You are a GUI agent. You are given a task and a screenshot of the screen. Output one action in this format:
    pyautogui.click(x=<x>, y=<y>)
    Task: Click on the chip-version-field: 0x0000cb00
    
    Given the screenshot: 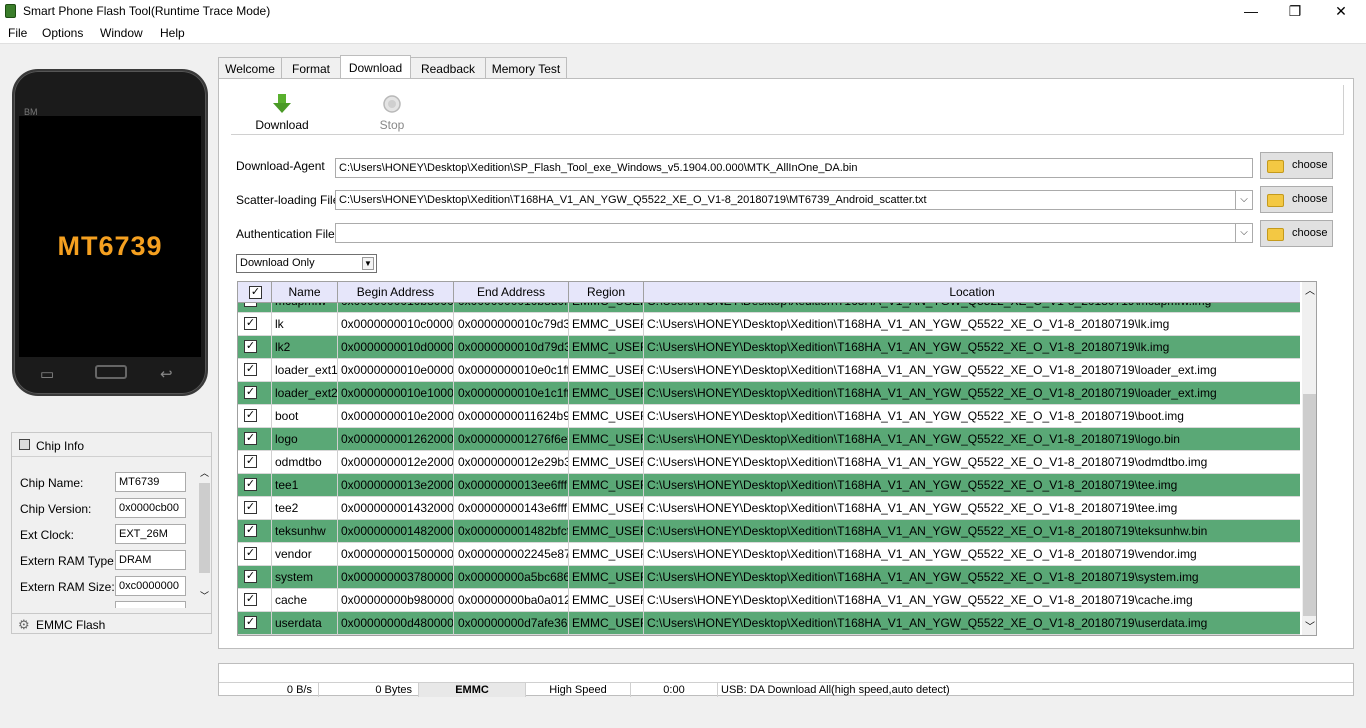 What is the action you would take?
    pyautogui.click(x=150, y=508)
    